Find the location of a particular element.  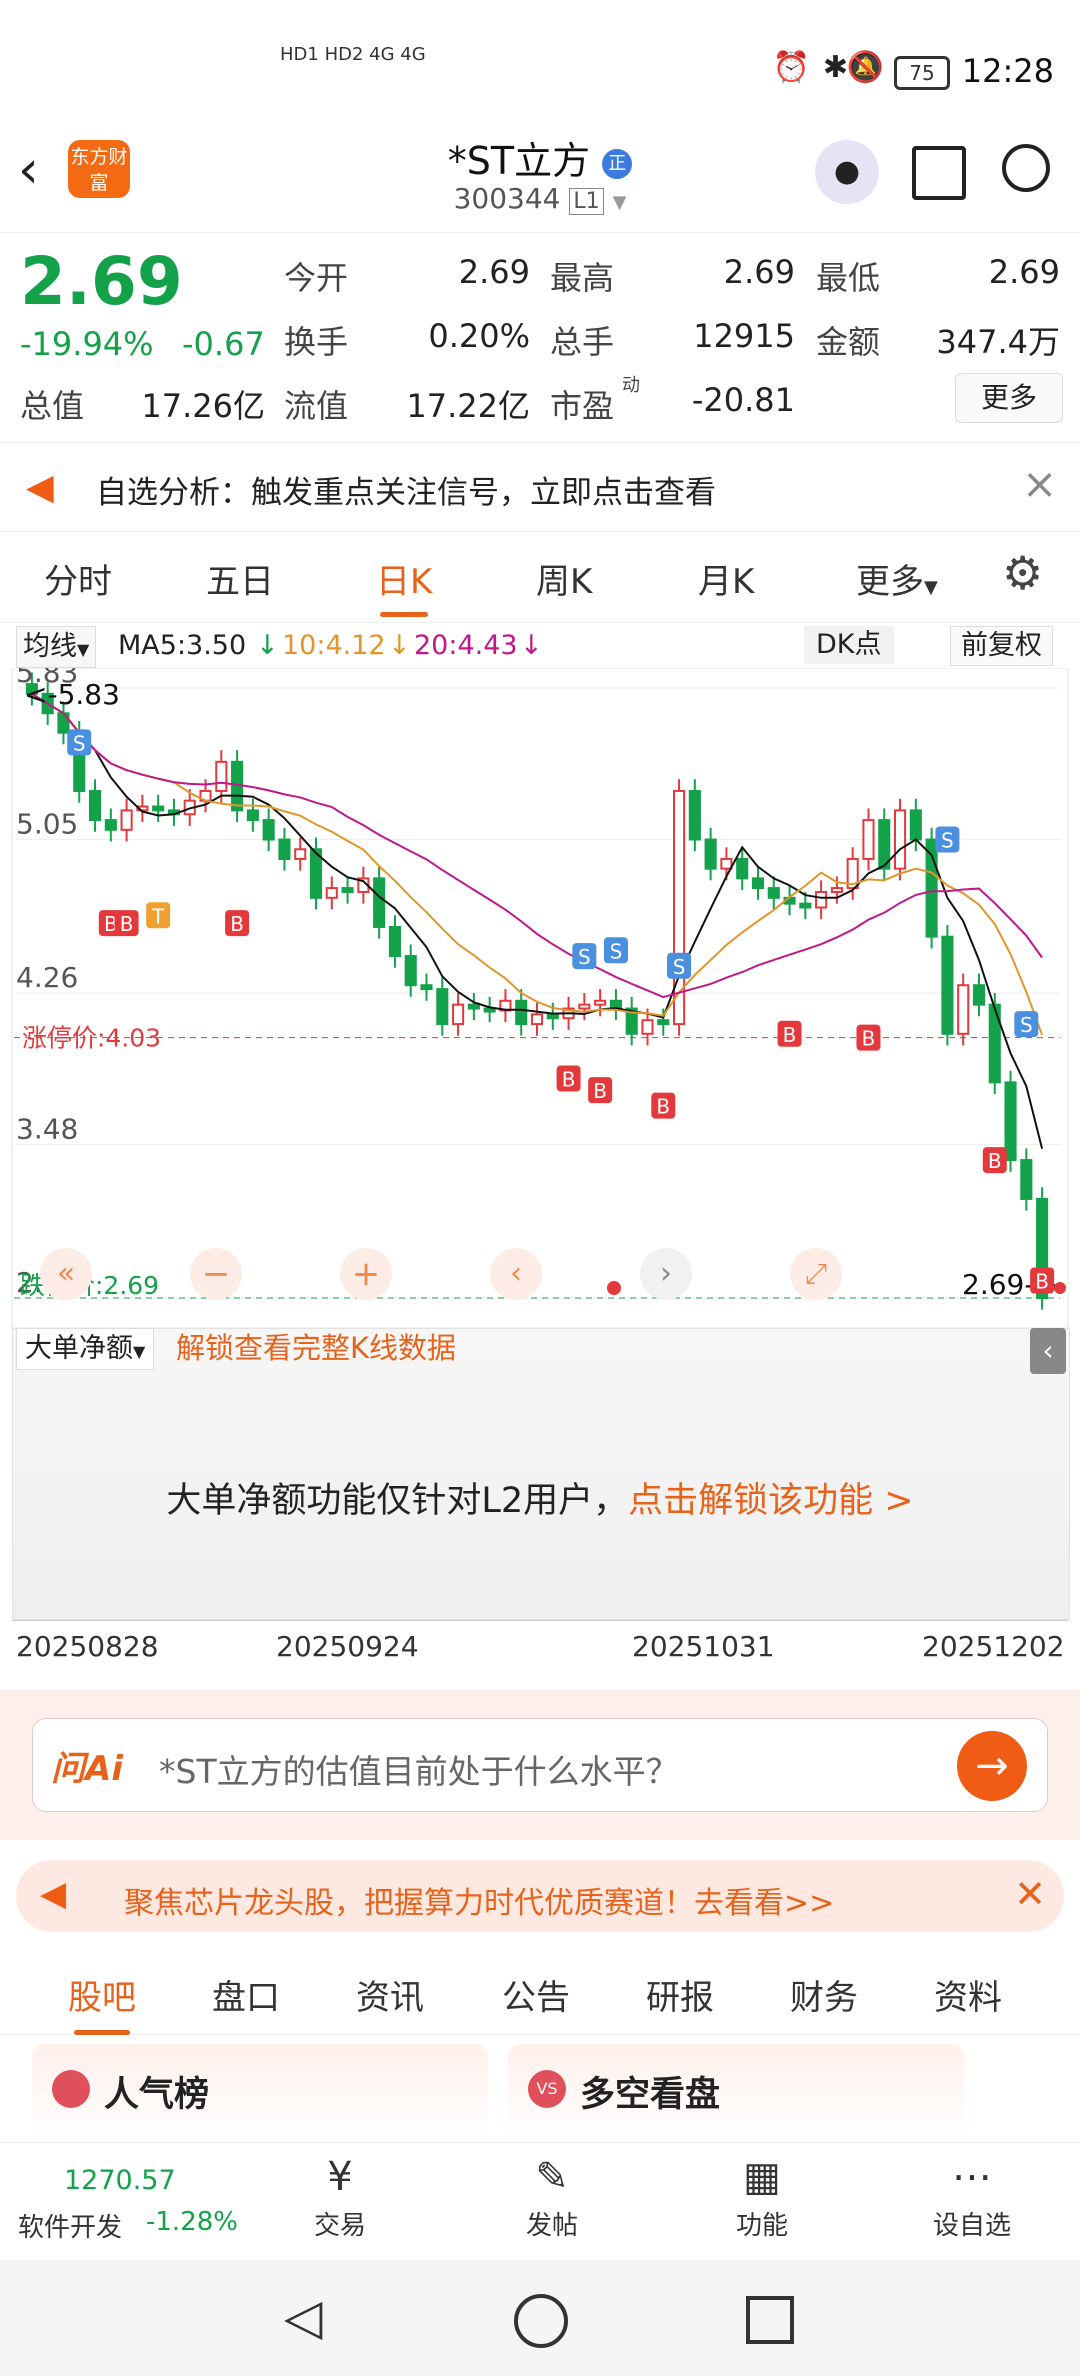

adjust-button: 前复权 is located at coordinates (1001, 646).